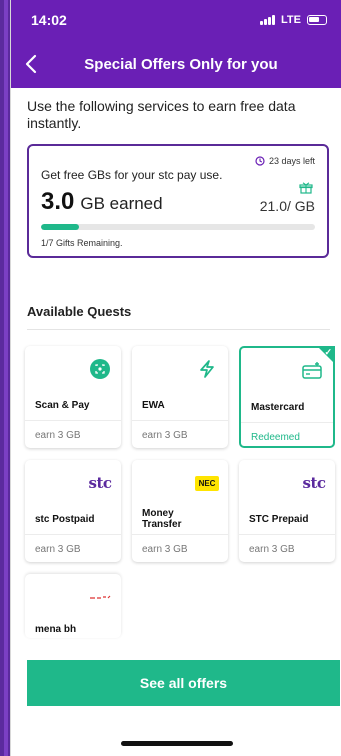 The width and height of the screenshot is (341, 756). I want to click on status-time: 14:02, so click(49, 20).